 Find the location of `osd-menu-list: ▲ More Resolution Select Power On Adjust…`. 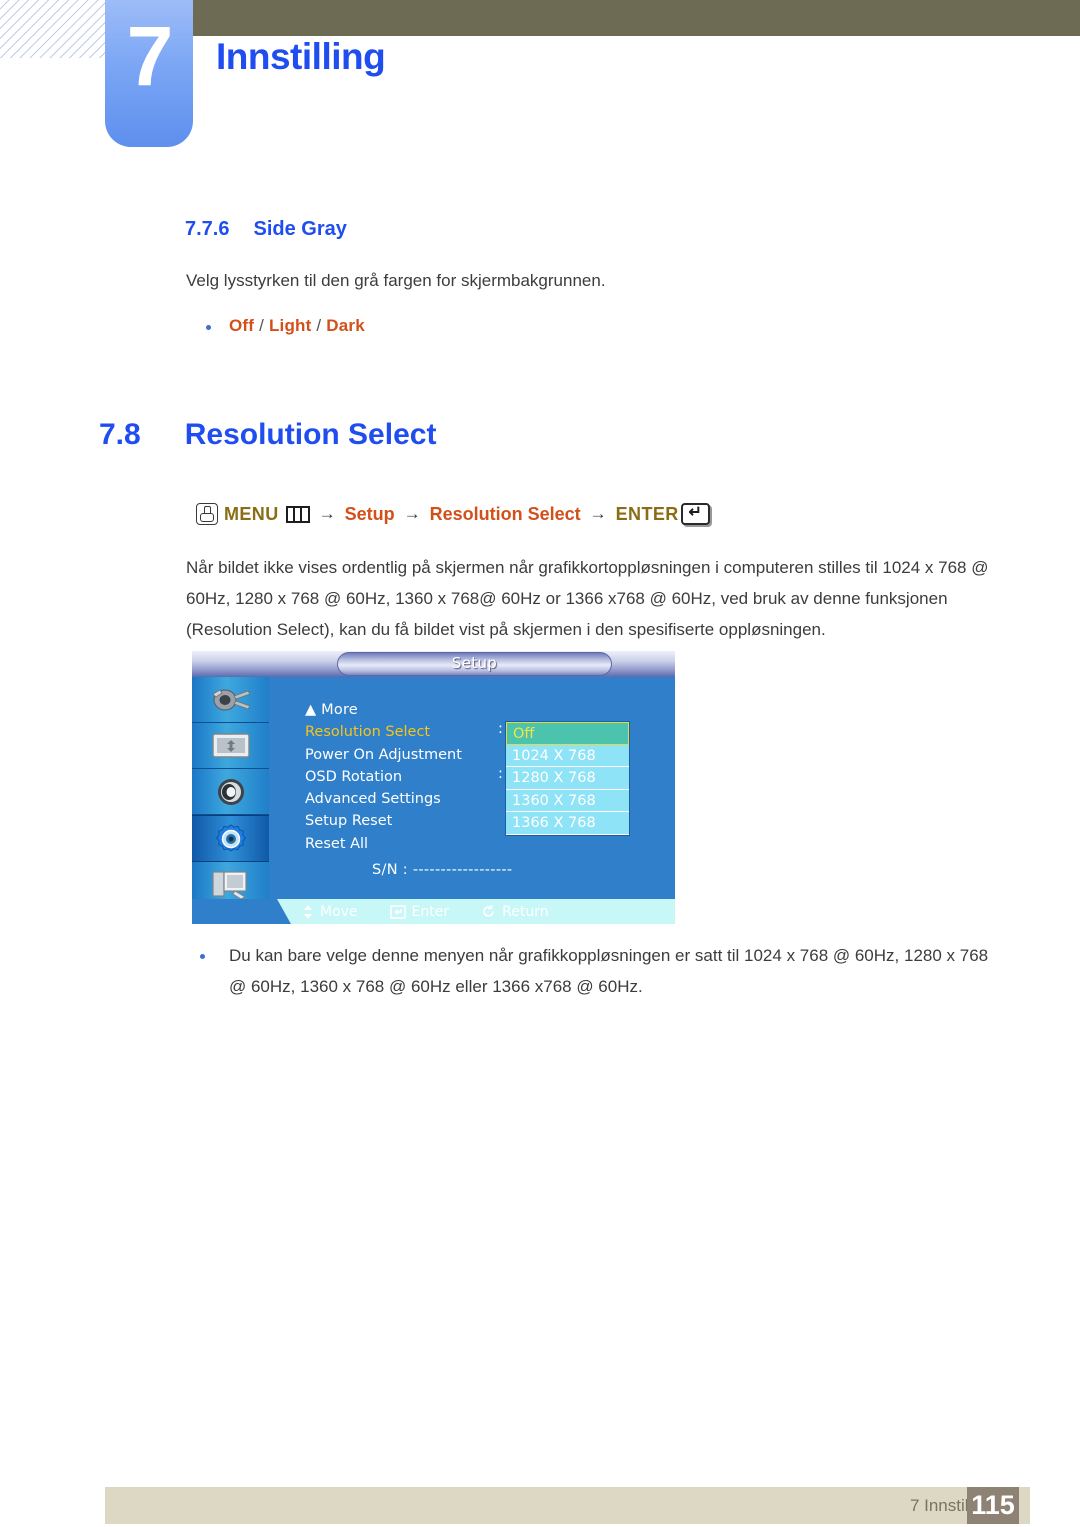

osd-menu-list: ▲ More Resolution Select Power On Adjust… is located at coordinates (383, 777).